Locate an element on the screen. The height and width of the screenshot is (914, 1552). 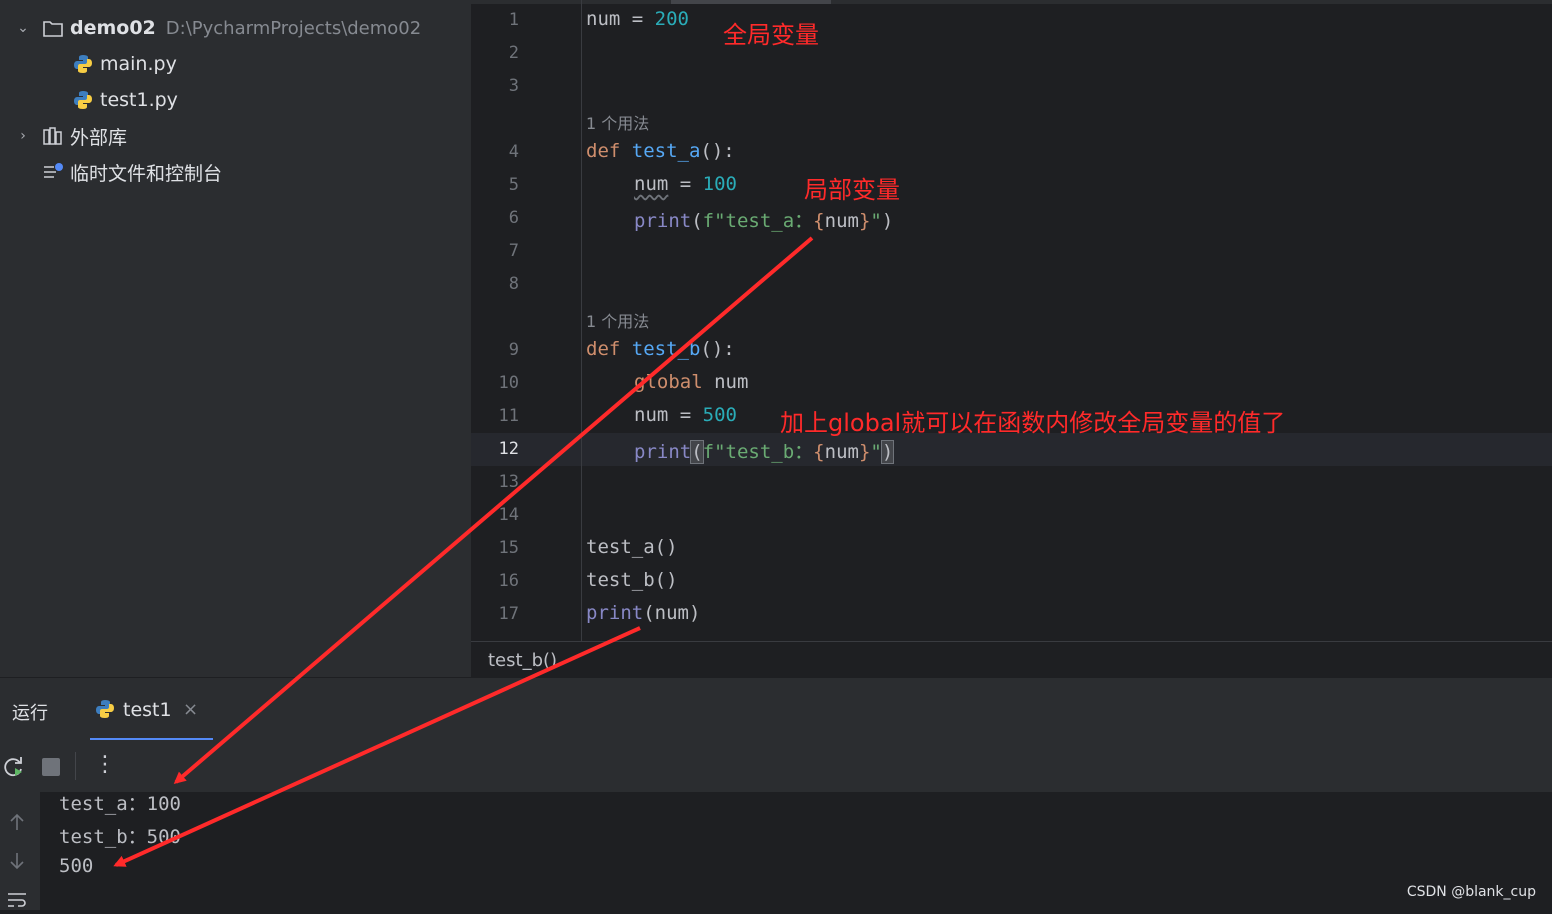
tree-item-external-libs: › 外部库 is located at coordinates (70, 136).